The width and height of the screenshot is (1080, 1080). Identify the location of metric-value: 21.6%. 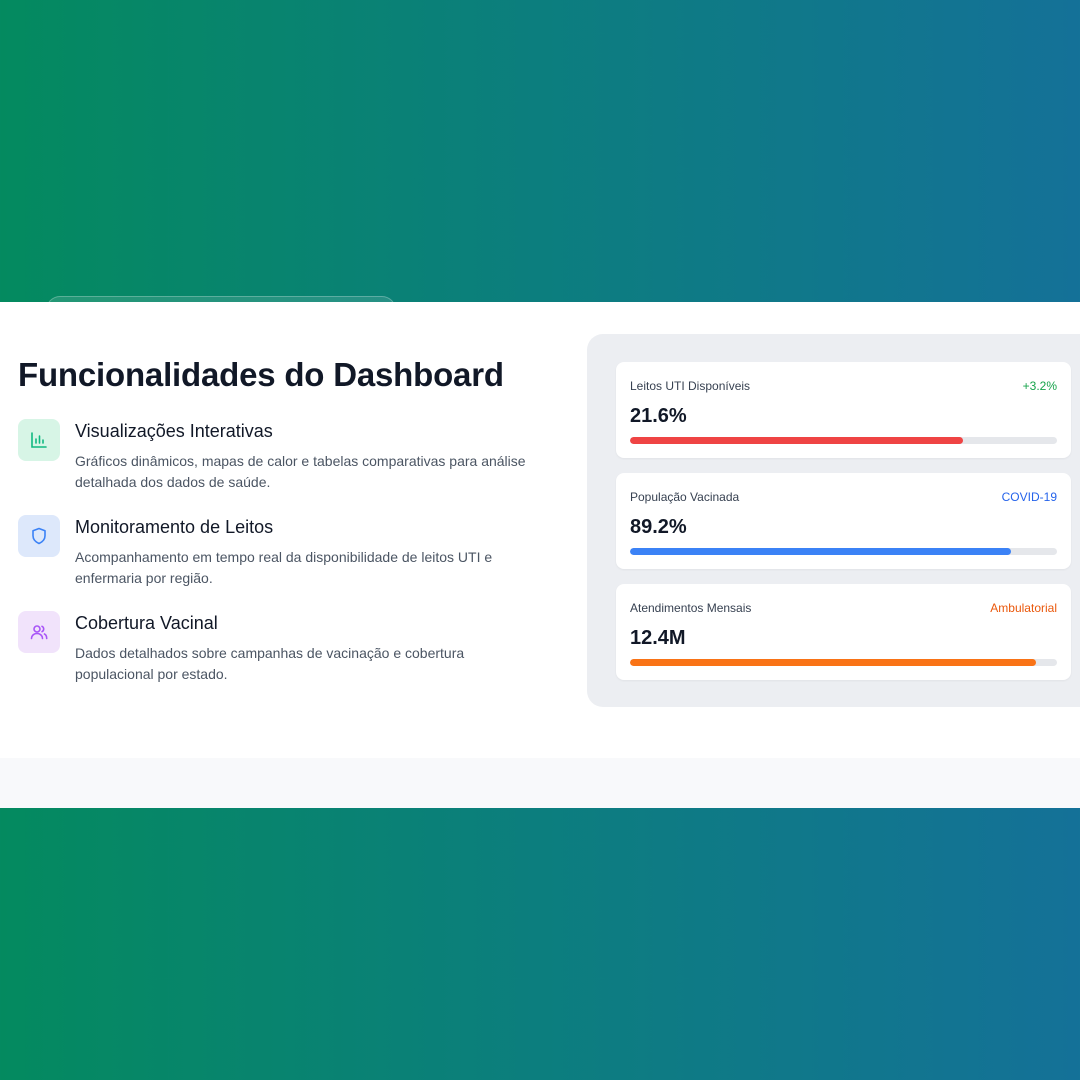
(658, 416).